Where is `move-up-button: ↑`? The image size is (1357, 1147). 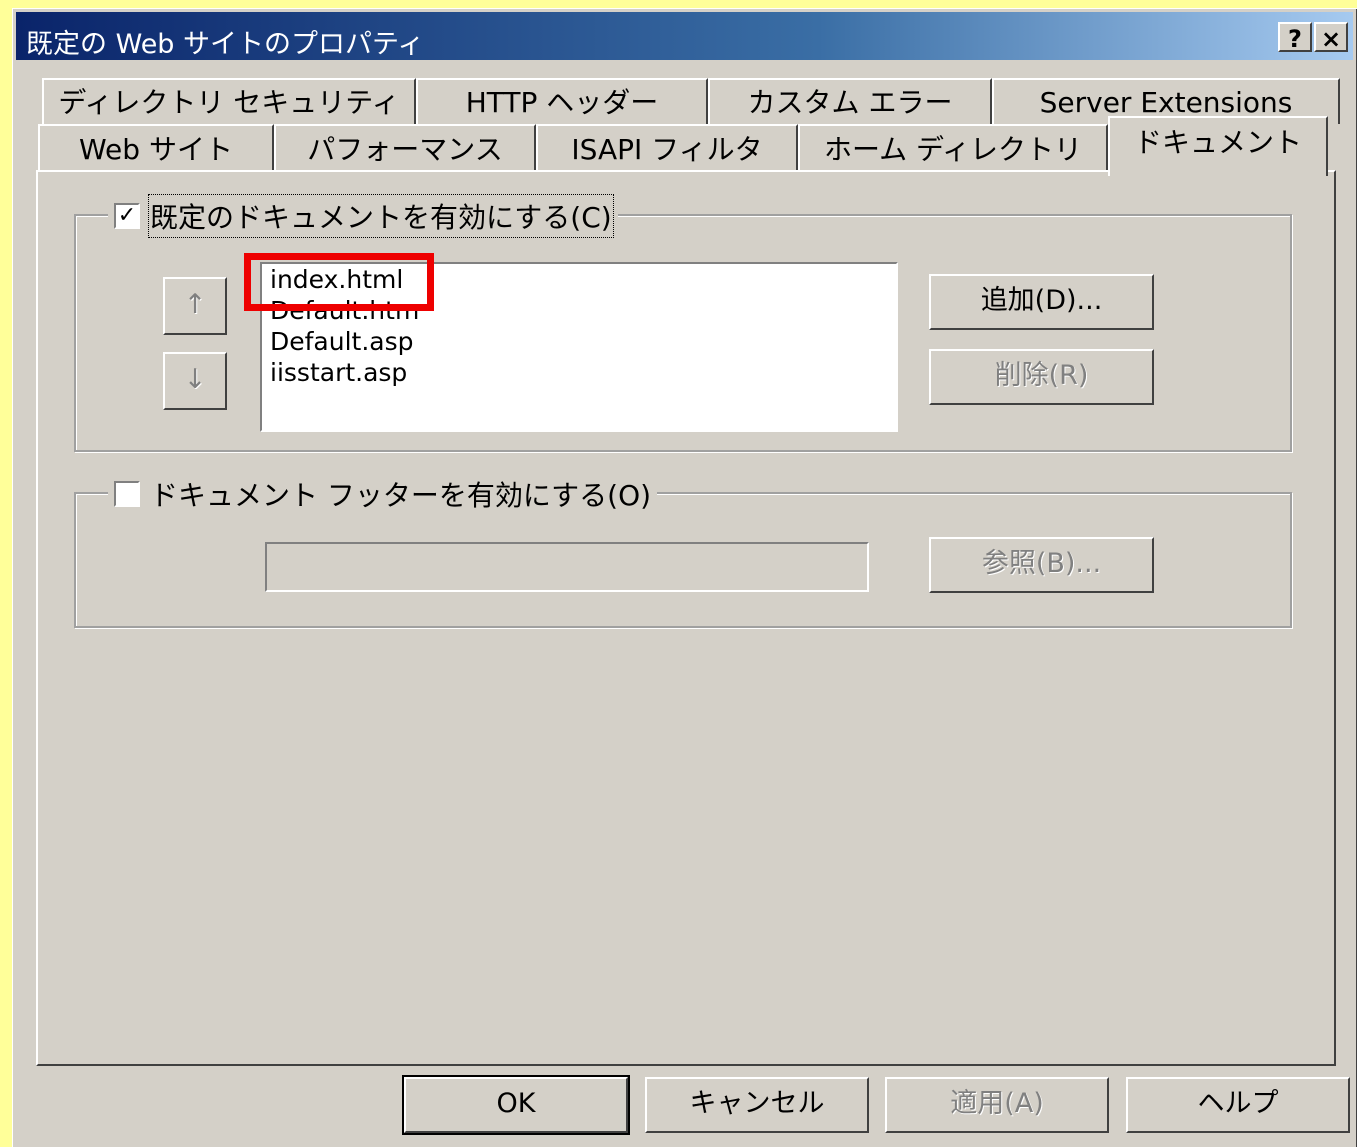
move-up-button: ↑ is located at coordinates (195, 306).